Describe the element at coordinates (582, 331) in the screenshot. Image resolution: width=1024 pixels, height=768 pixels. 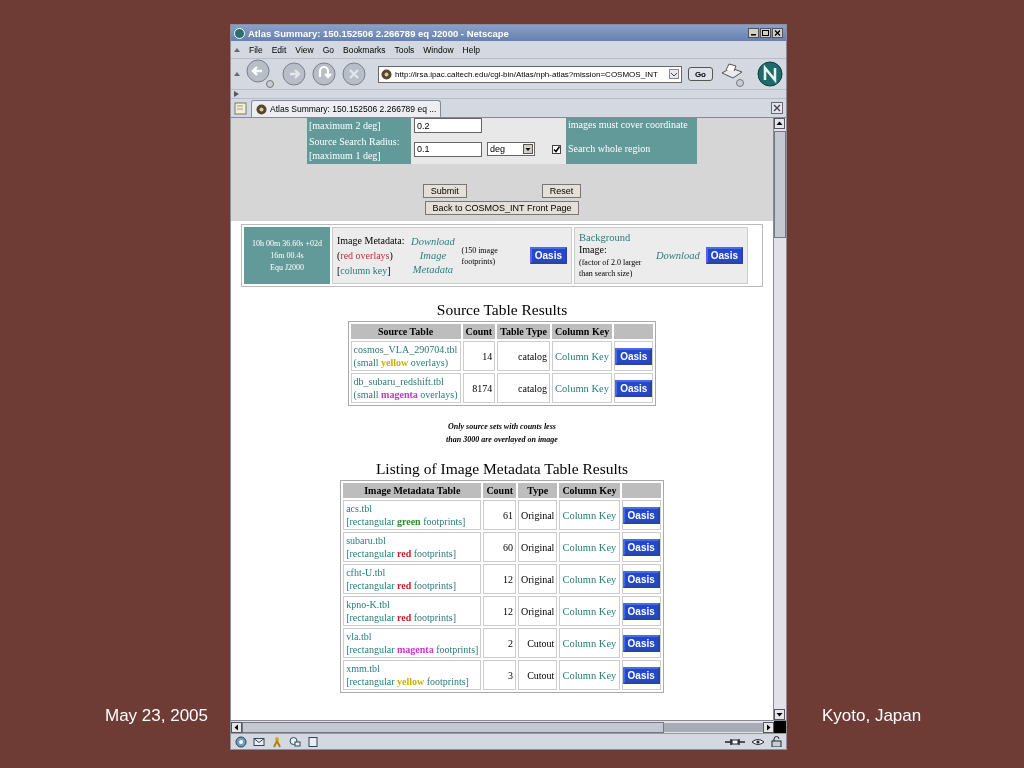
I see `column-header: Column Key` at that location.